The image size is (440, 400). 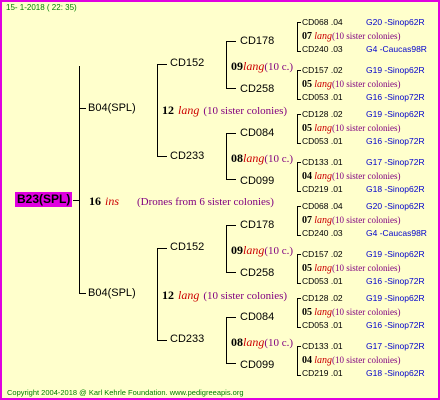 I want to click on gm-2-1-label: CD152, so click(x=187, y=247).